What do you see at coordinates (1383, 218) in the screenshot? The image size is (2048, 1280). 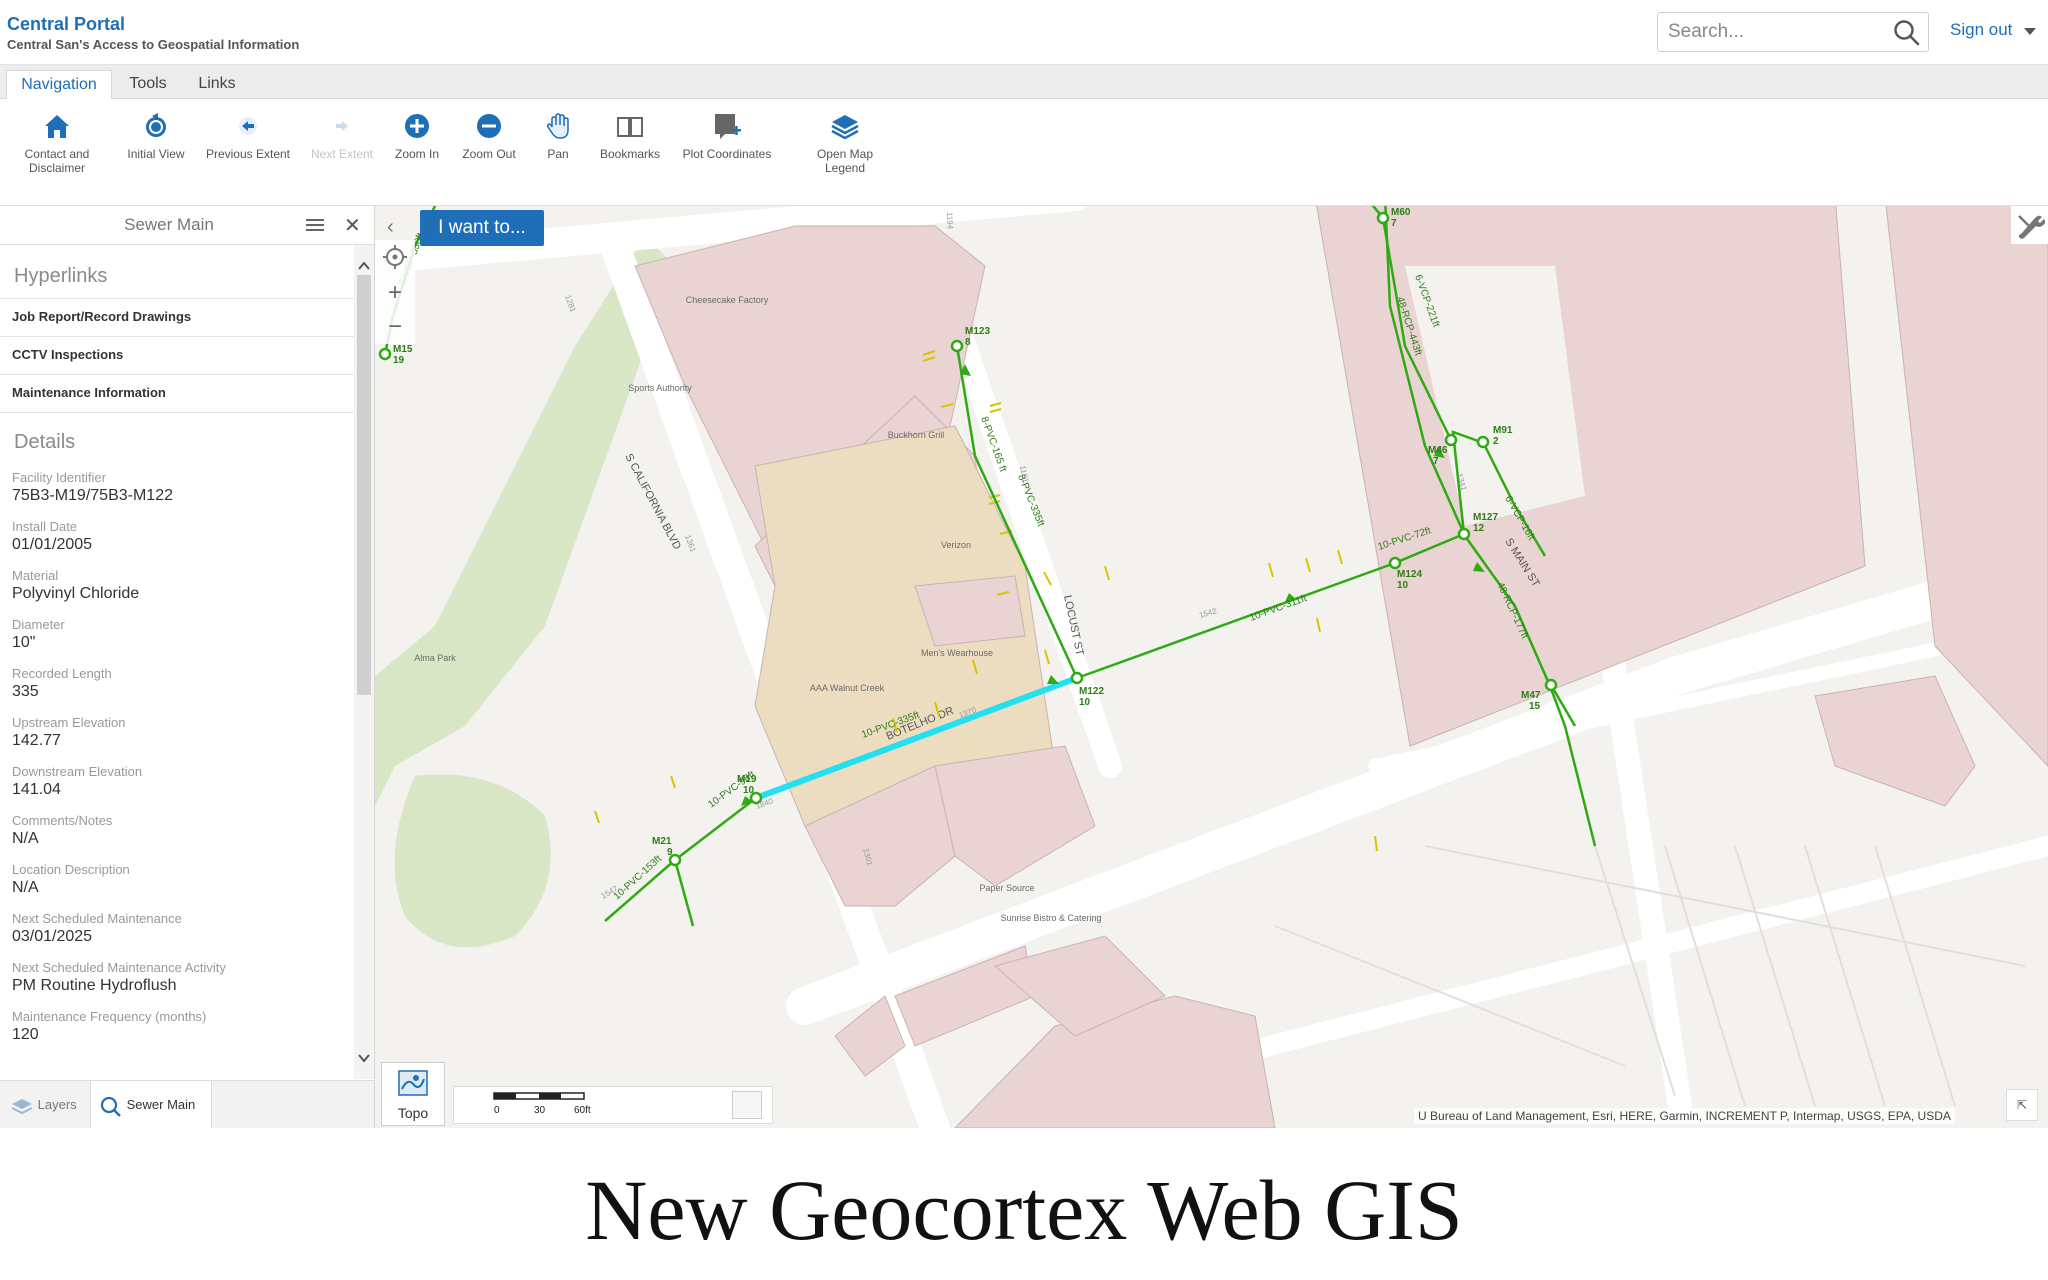 I see `manhole-m60` at bounding box center [1383, 218].